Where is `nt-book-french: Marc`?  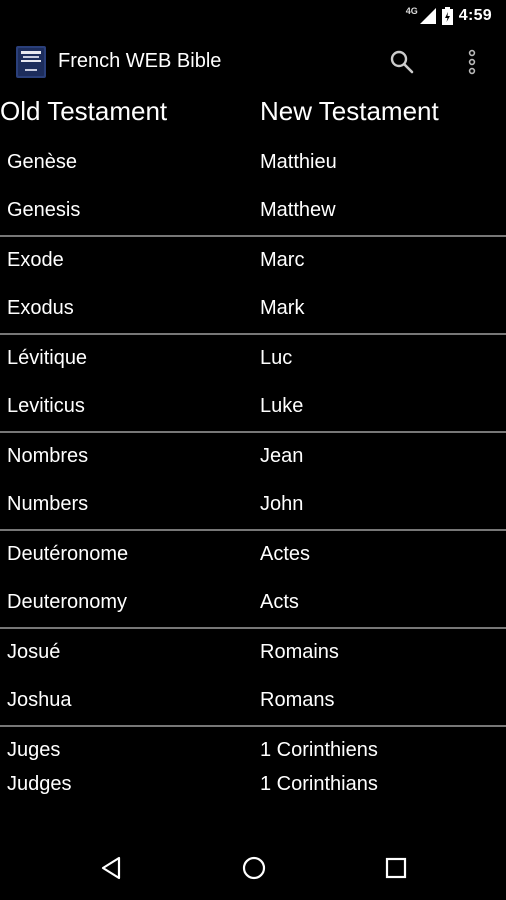 nt-book-french: Marc is located at coordinates (282, 260).